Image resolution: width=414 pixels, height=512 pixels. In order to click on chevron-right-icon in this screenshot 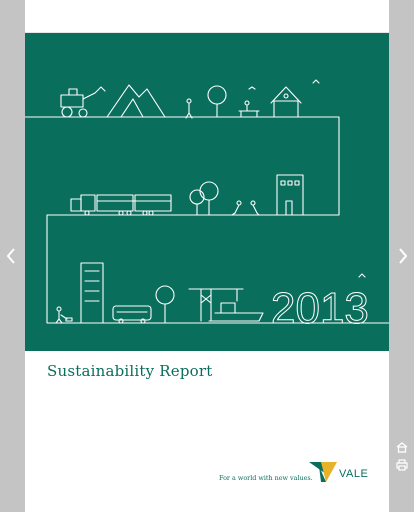, I will do `click(403, 256)`.